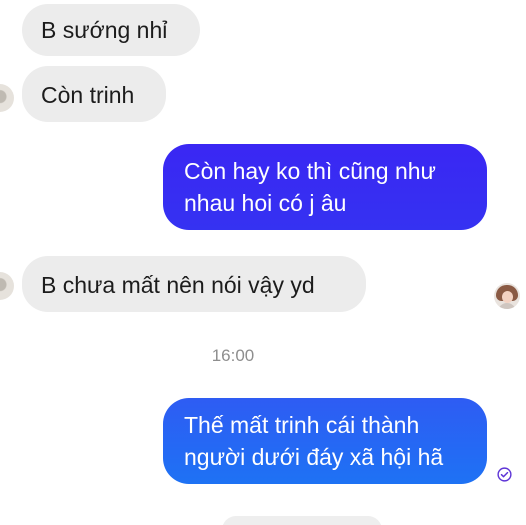 The height and width of the screenshot is (525, 526). I want to click on message-incoming: Còn trinh, so click(94, 94).